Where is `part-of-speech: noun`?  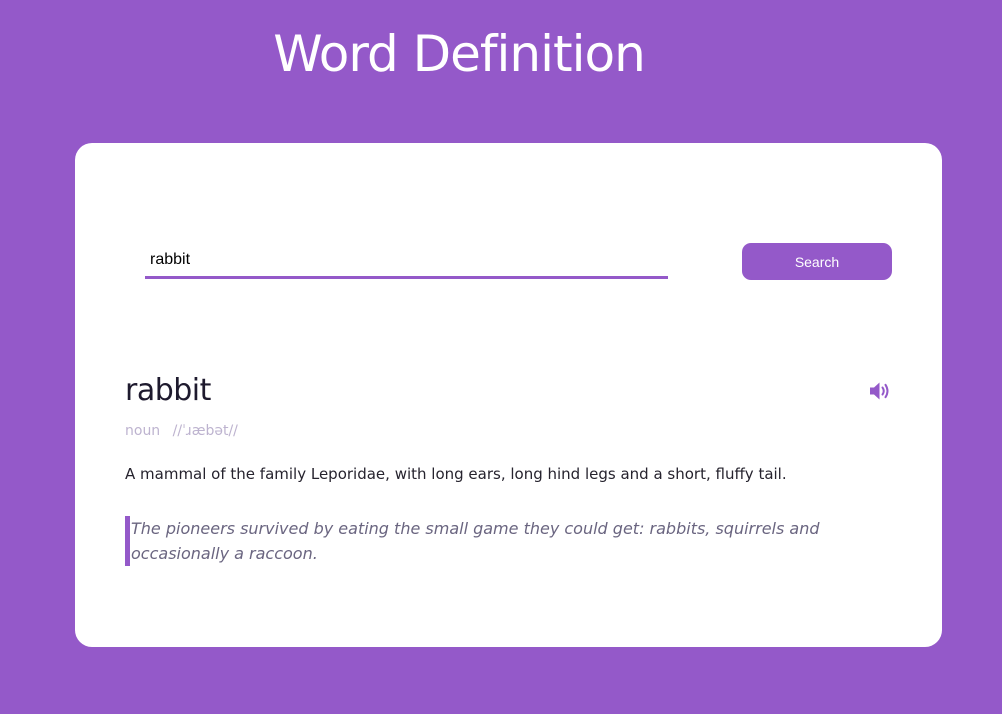
part-of-speech: noun is located at coordinates (143, 431).